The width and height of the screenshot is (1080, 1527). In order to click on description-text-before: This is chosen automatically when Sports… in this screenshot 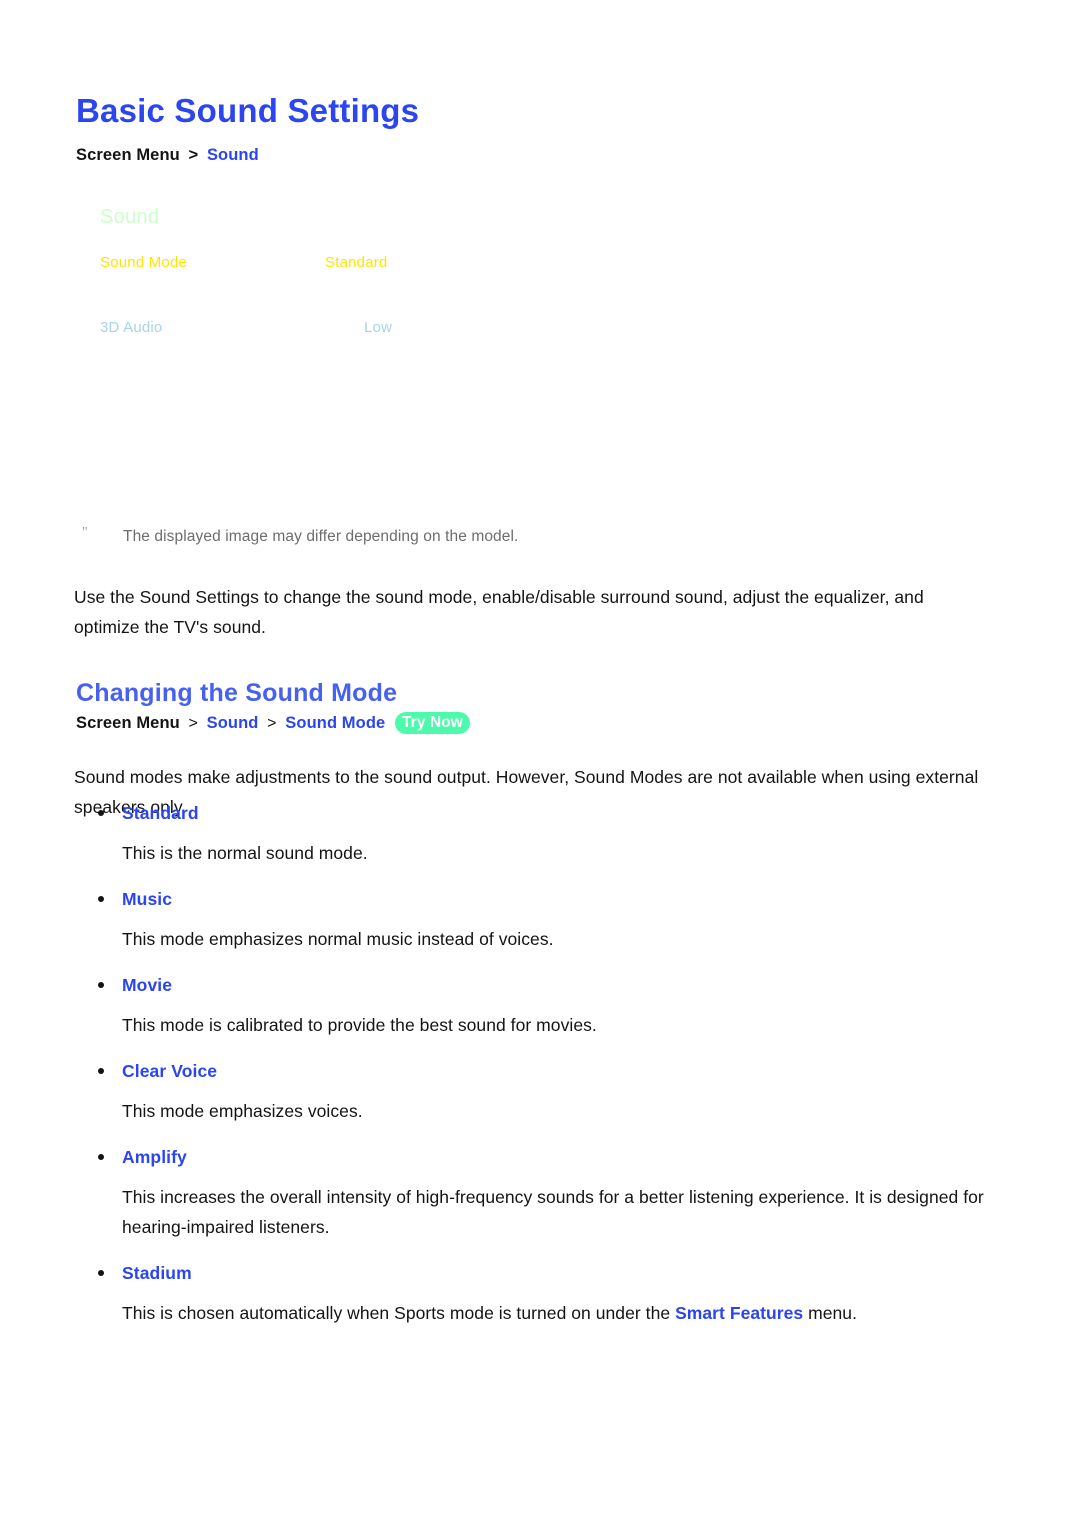, I will do `click(399, 1313)`.